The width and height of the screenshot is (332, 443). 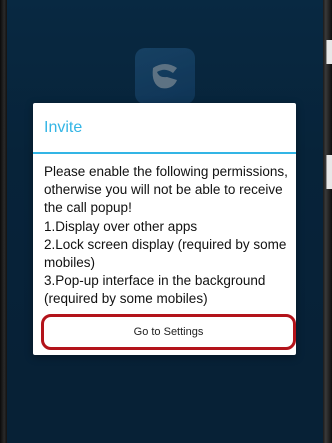 What do you see at coordinates (3, 221) in the screenshot?
I see `device-bezel-left` at bounding box center [3, 221].